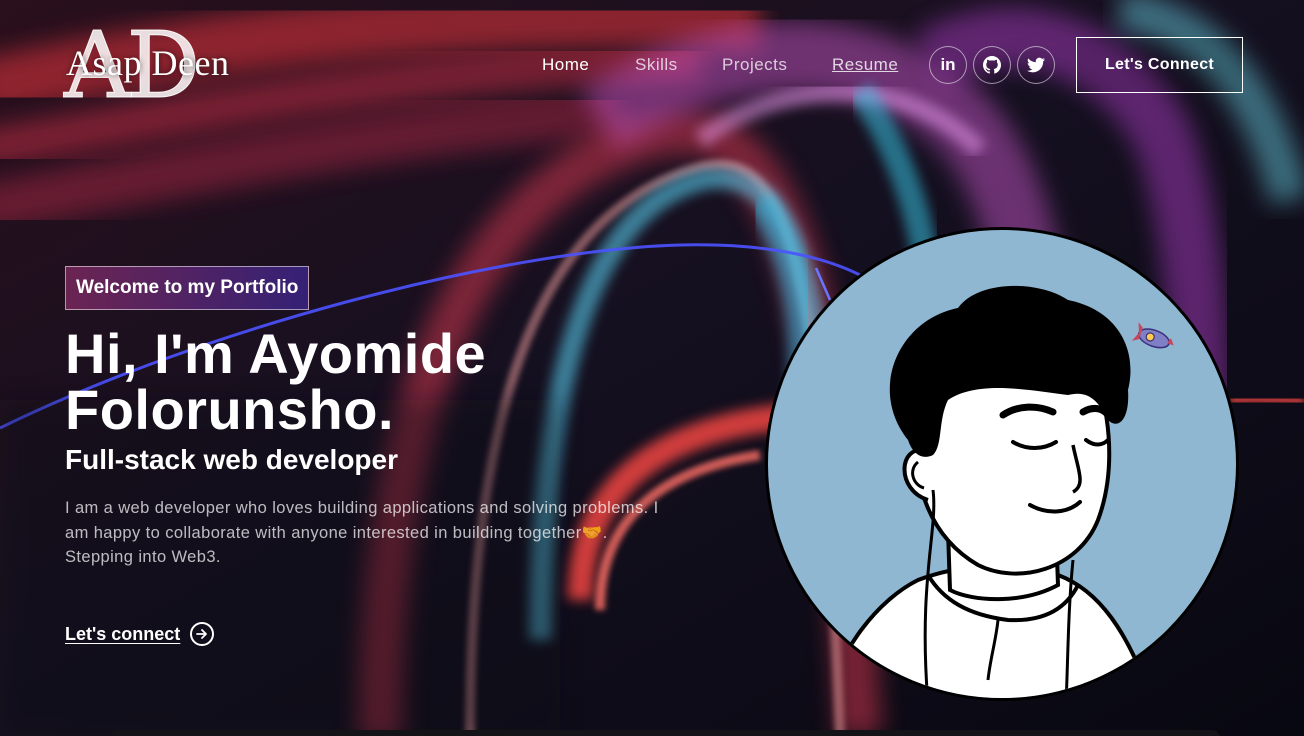  Describe the element at coordinates (230, 409) in the screenshot. I see `hero-title-line2: Folorunsho.` at that location.